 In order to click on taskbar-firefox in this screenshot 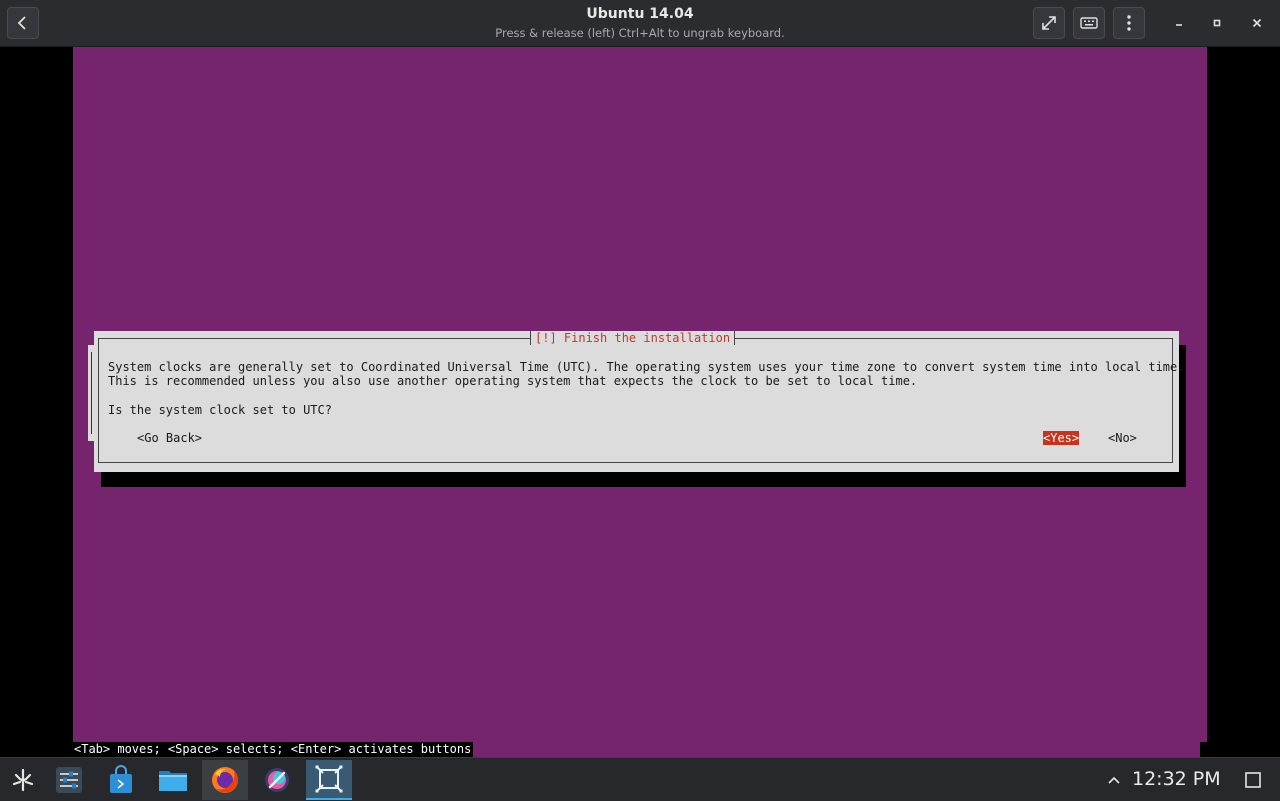, I will do `click(225, 780)`.